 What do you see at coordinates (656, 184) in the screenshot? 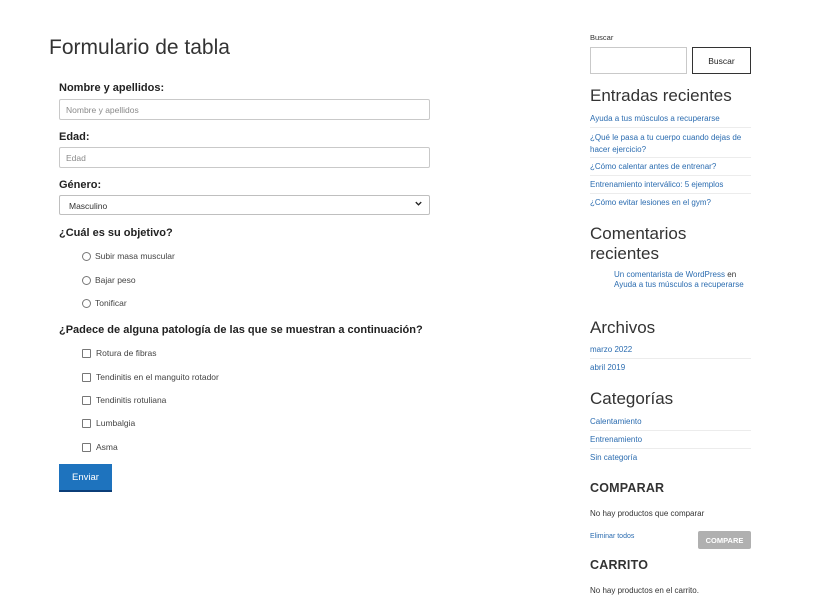
I see `recent-post-link: Entrenamiento interválico: 5 ejemplos` at bounding box center [656, 184].